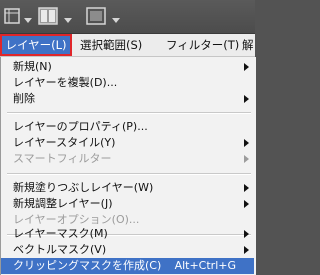 The image size is (320, 275). What do you see at coordinates (111, 45) in the screenshot?
I see `menubar-item-select: 選択範囲(S)` at bounding box center [111, 45].